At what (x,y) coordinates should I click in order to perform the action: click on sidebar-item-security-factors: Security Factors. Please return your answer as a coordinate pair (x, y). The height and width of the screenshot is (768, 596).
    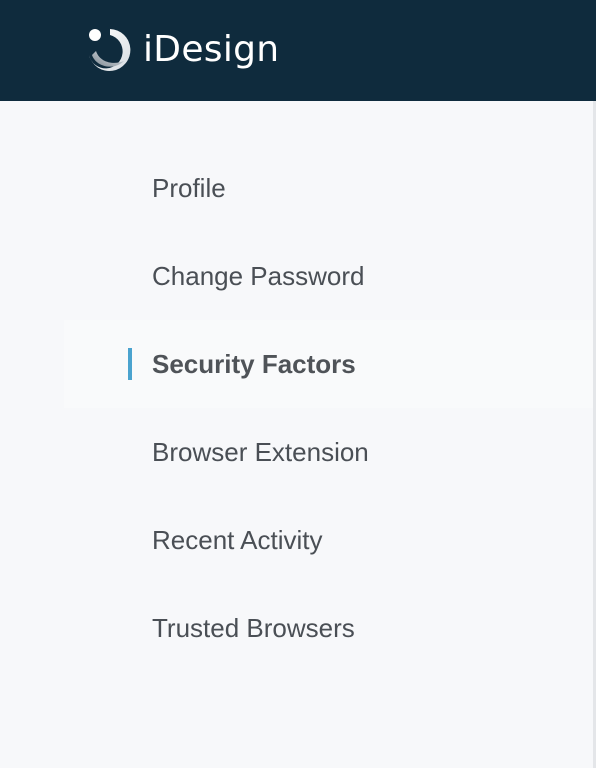
    Looking at the image, I should click on (328, 364).